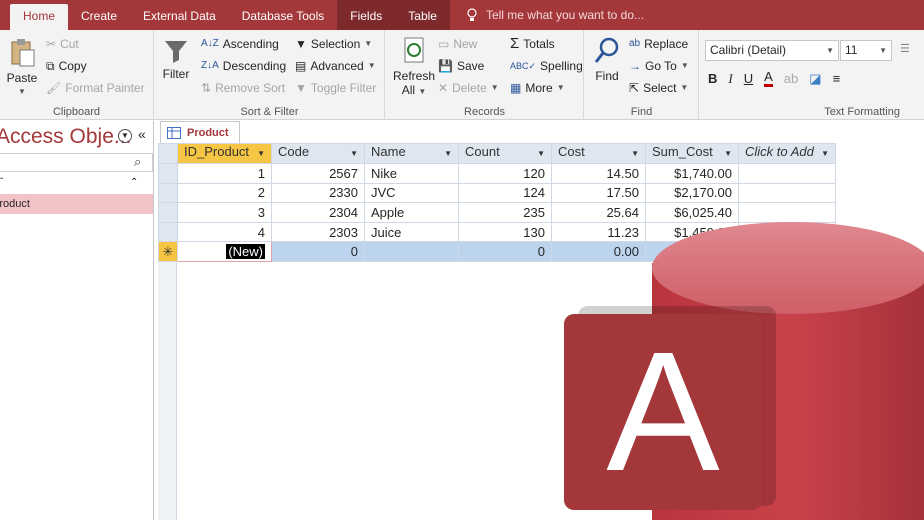  Describe the element at coordinates (62, 44) in the screenshot. I see `cut-button: ✂ Cut` at that location.